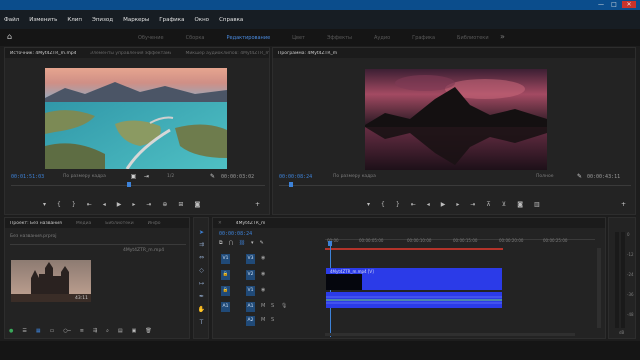 Image resolution: width=640 pixels, height=360 pixels. I want to click on track-target-v3: V3, so click(250, 259).